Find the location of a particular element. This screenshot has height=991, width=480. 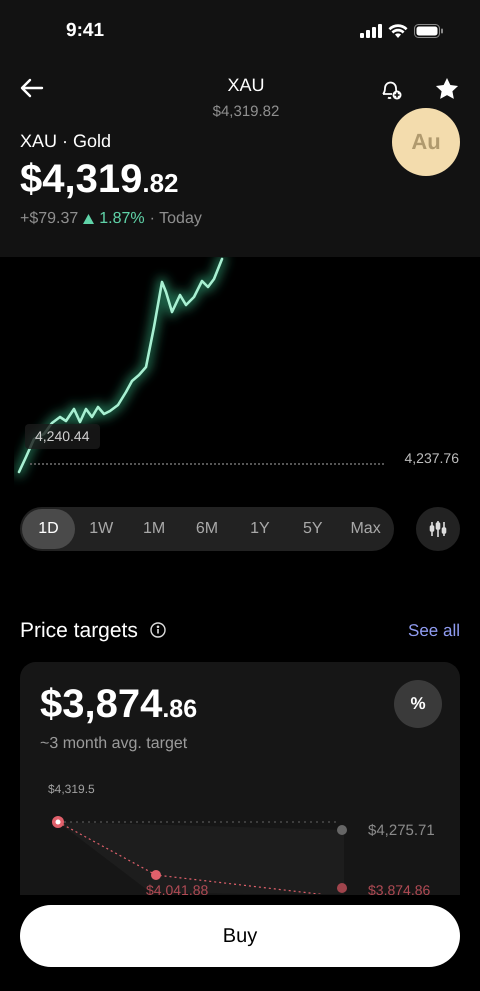

battery-icon is located at coordinates (429, 31).